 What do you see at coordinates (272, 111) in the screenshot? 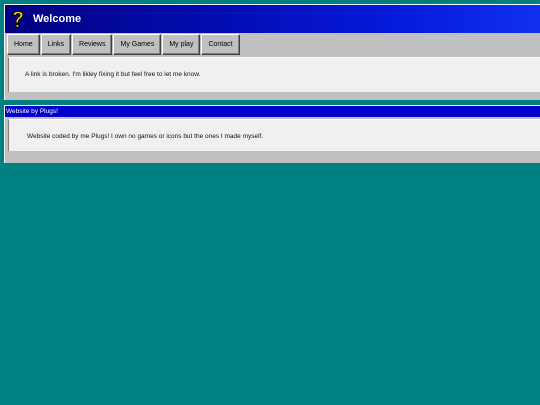
I see `footer-title-bar: Website by Plugs!` at bounding box center [272, 111].